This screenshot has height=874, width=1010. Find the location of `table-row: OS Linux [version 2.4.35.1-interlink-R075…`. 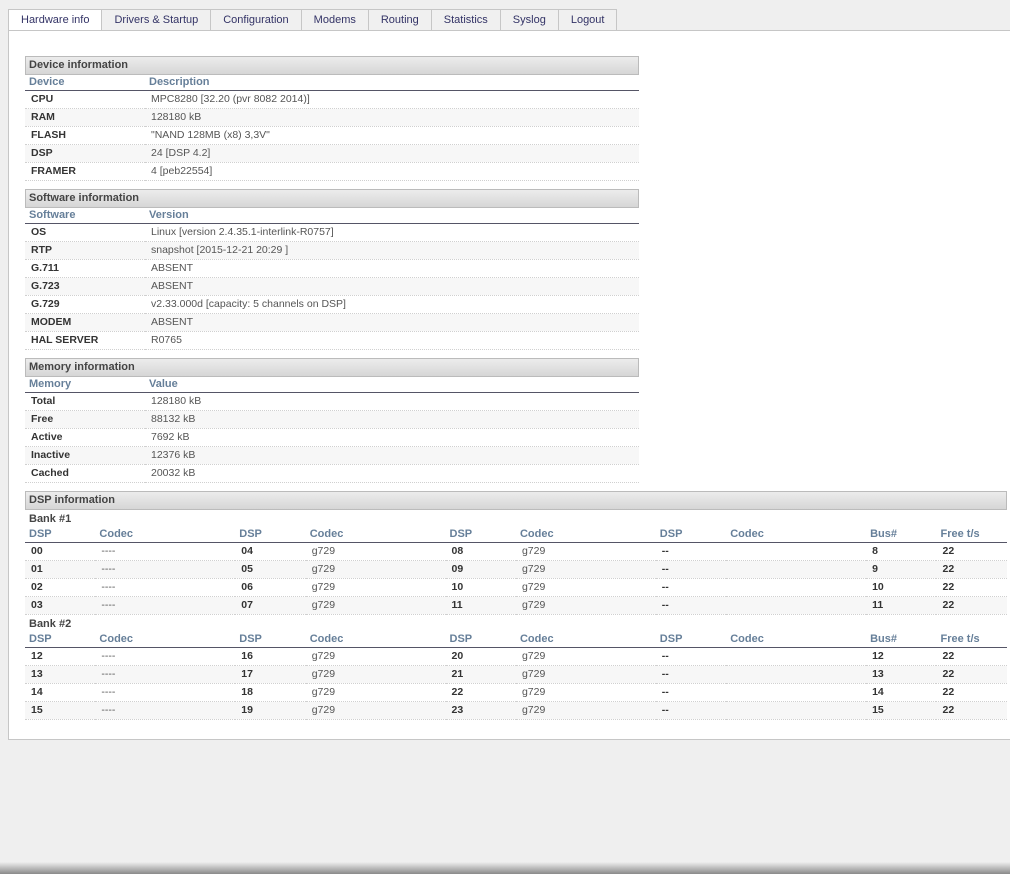

table-row: OS Linux [version 2.4.35.1-interlink-R075… is located at coordinates (332, 232).